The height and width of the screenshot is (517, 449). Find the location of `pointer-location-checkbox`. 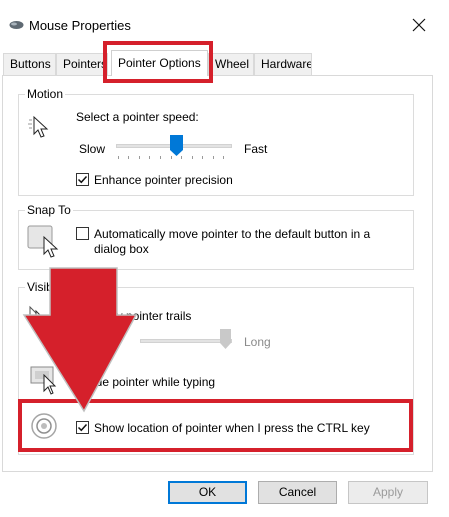

pointer-location-checkbox is located at coordinates (82, 427).